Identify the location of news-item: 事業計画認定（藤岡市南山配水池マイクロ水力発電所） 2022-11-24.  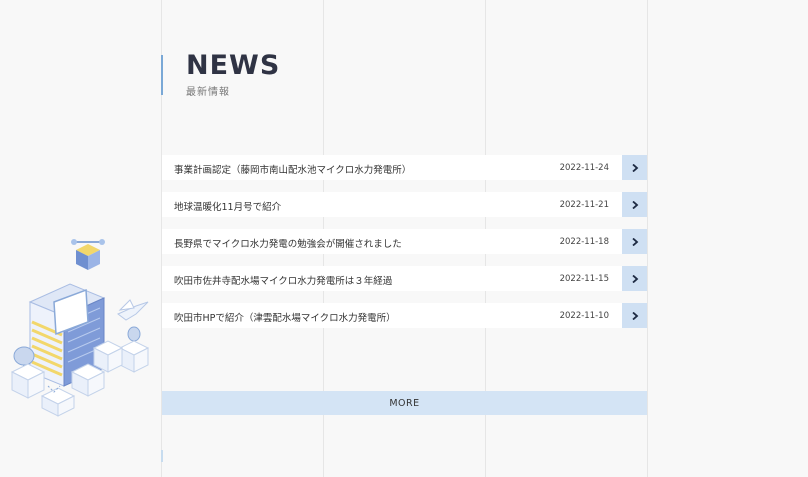
(404, 167).